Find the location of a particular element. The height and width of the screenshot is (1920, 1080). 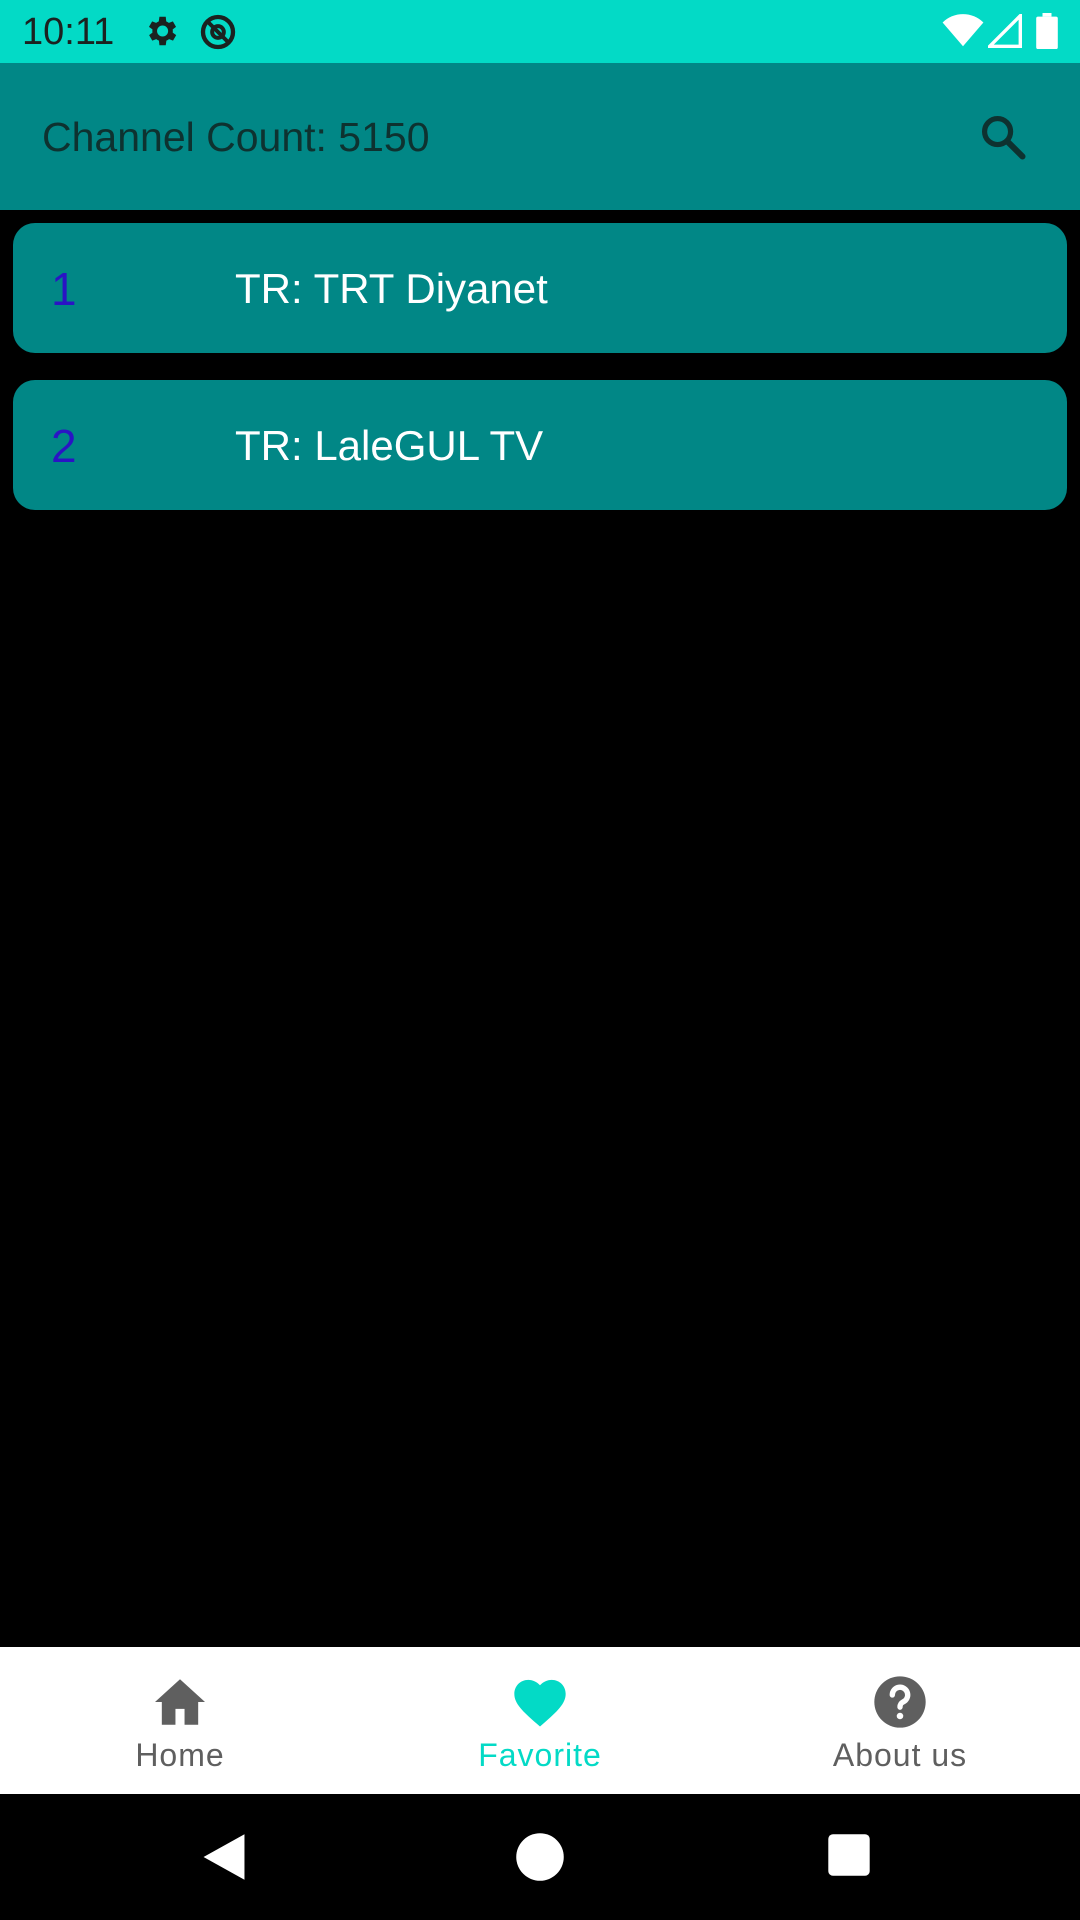

status-bar: 10:11 is located at coordinates (540, 31).